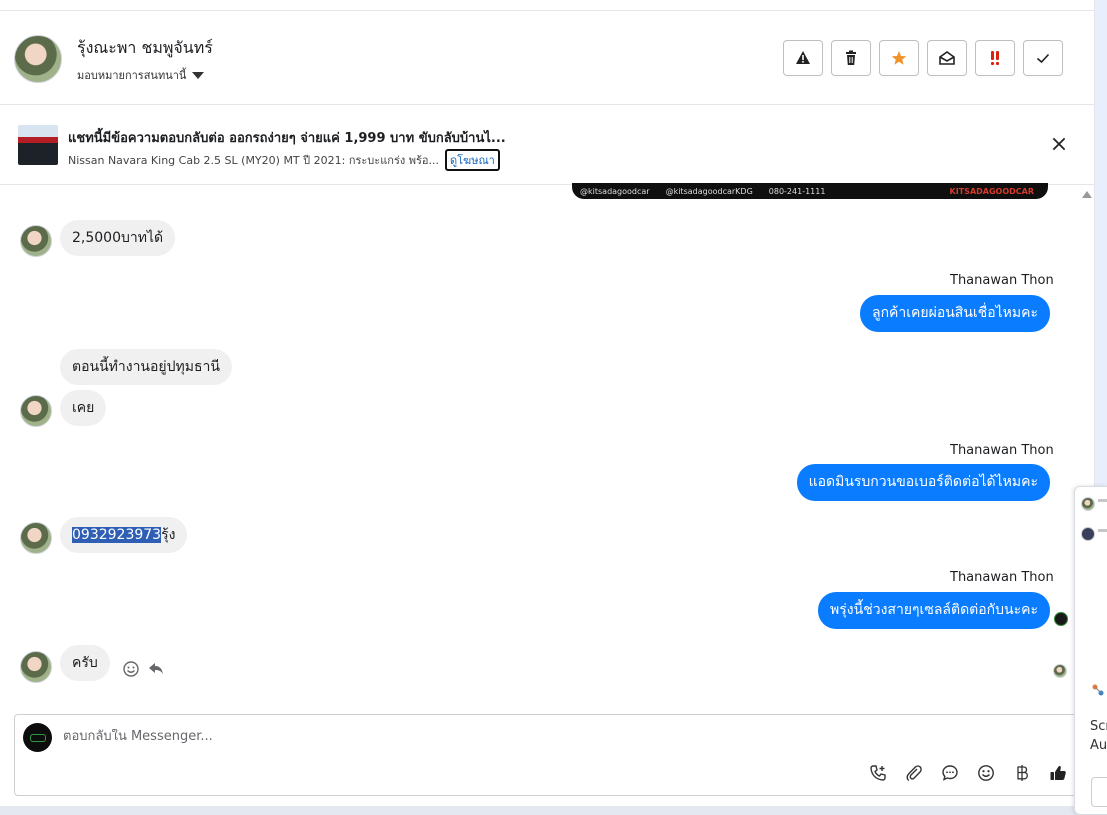  I want to click on payment-button, so click(1022, 773).